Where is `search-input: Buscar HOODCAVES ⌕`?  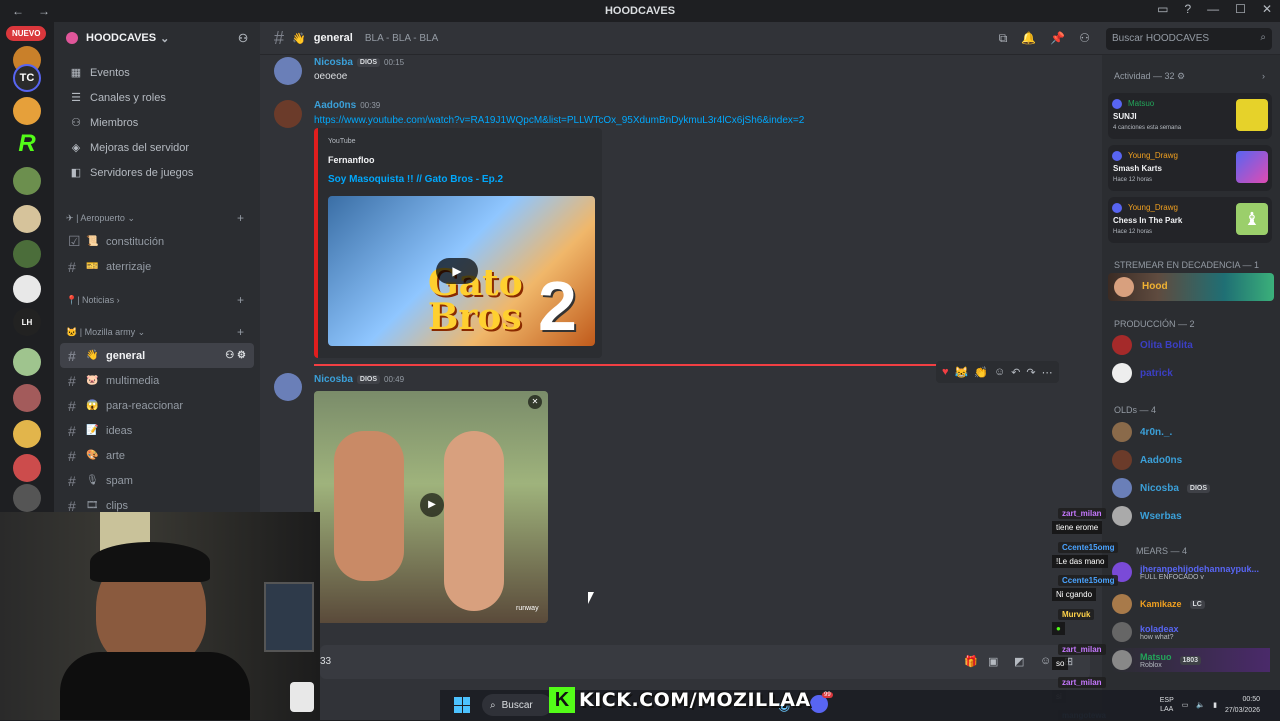 search-input: Buscar HOODCAVES ⌕ is located at coordinates (1189, 39).